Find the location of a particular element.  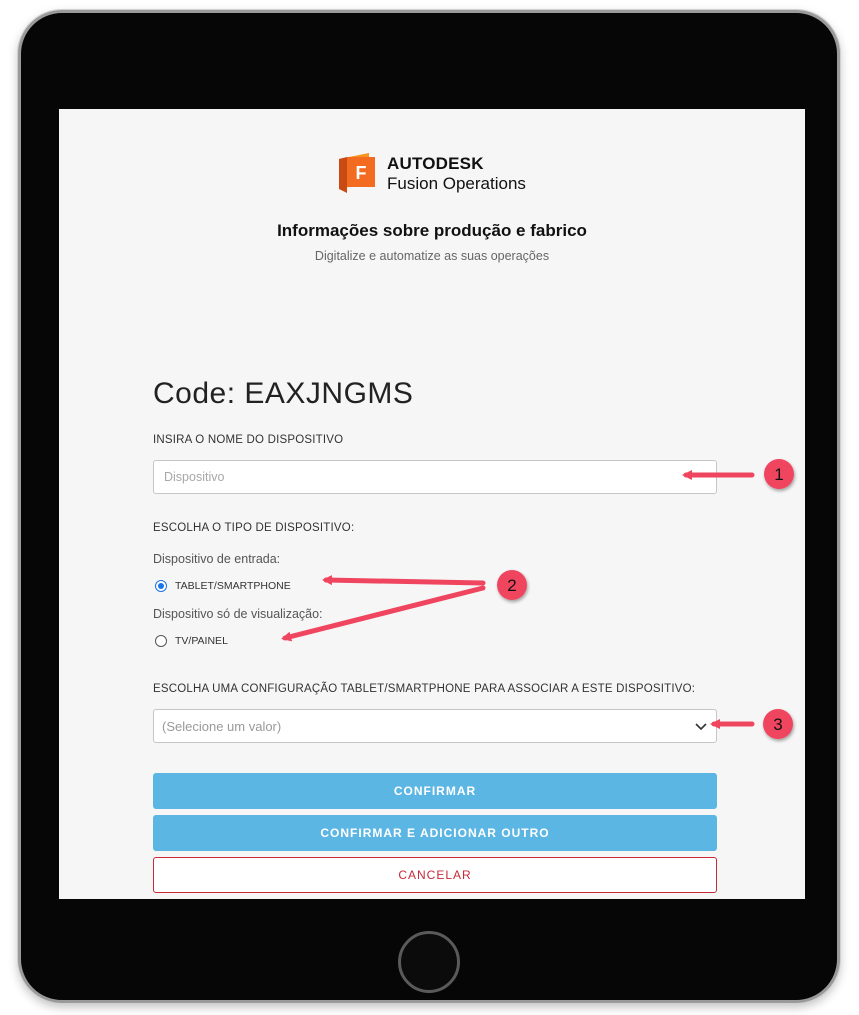

confirm-button: CONFIRMAR is located at coordinates (435, 791).